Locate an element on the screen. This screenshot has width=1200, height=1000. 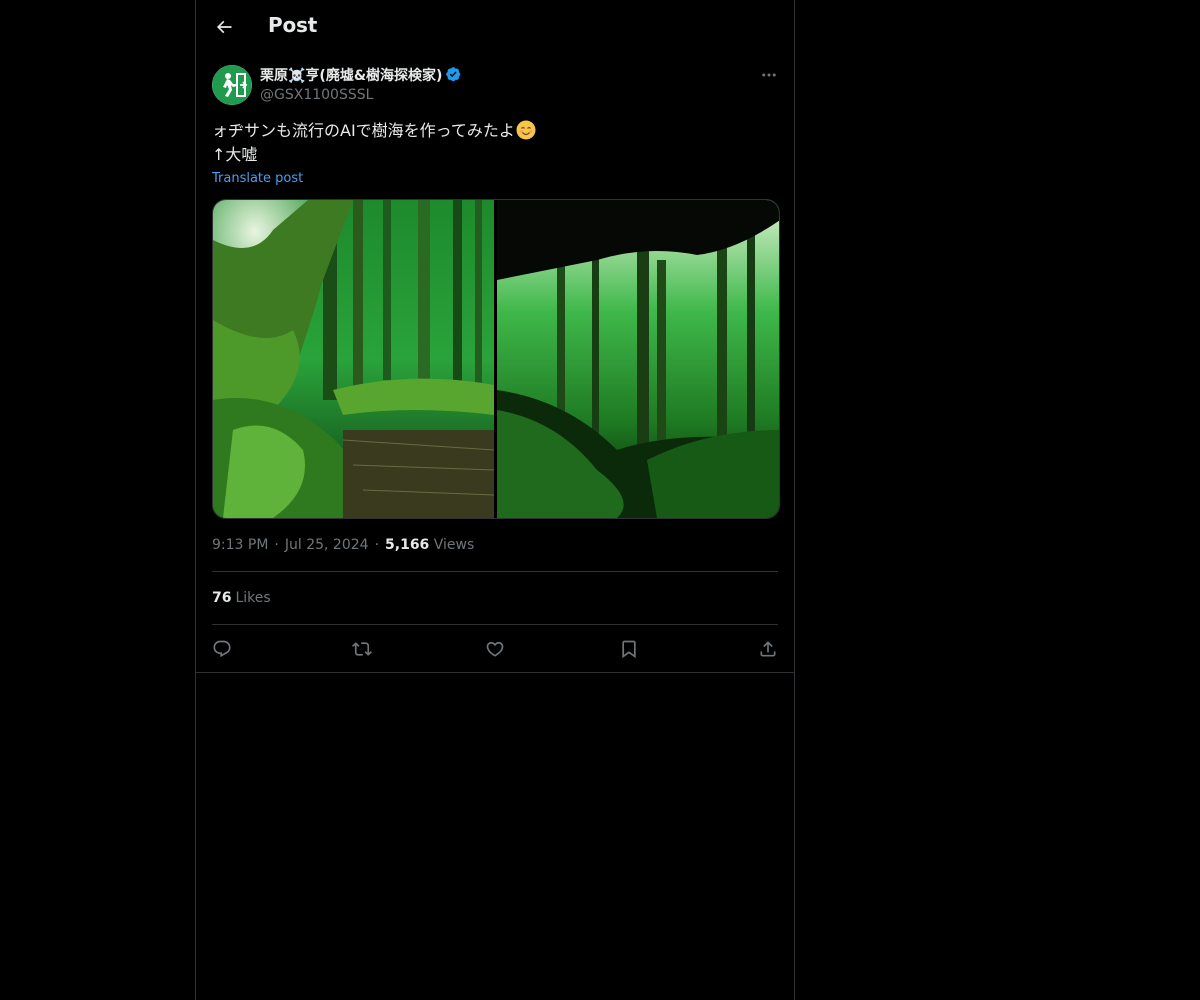
post-text: ォヂサンも流行のAIで樹海を作ってみたよ ↑大嘘 is located at coordinates (492, 143).